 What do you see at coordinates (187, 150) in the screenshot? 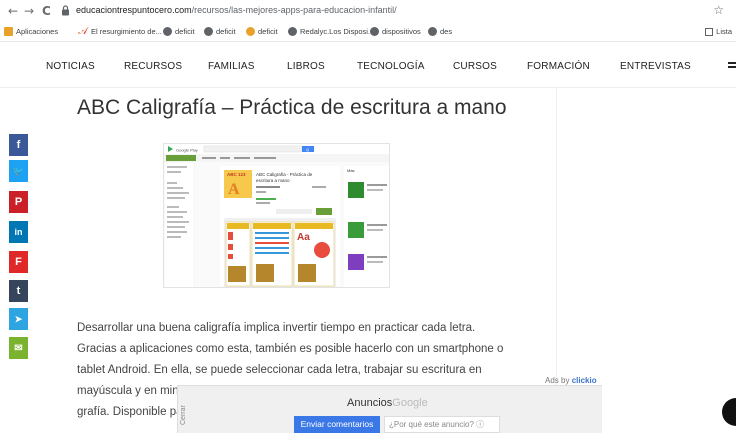
I see `store-name: Google Play` at bounding box center [187, 150].